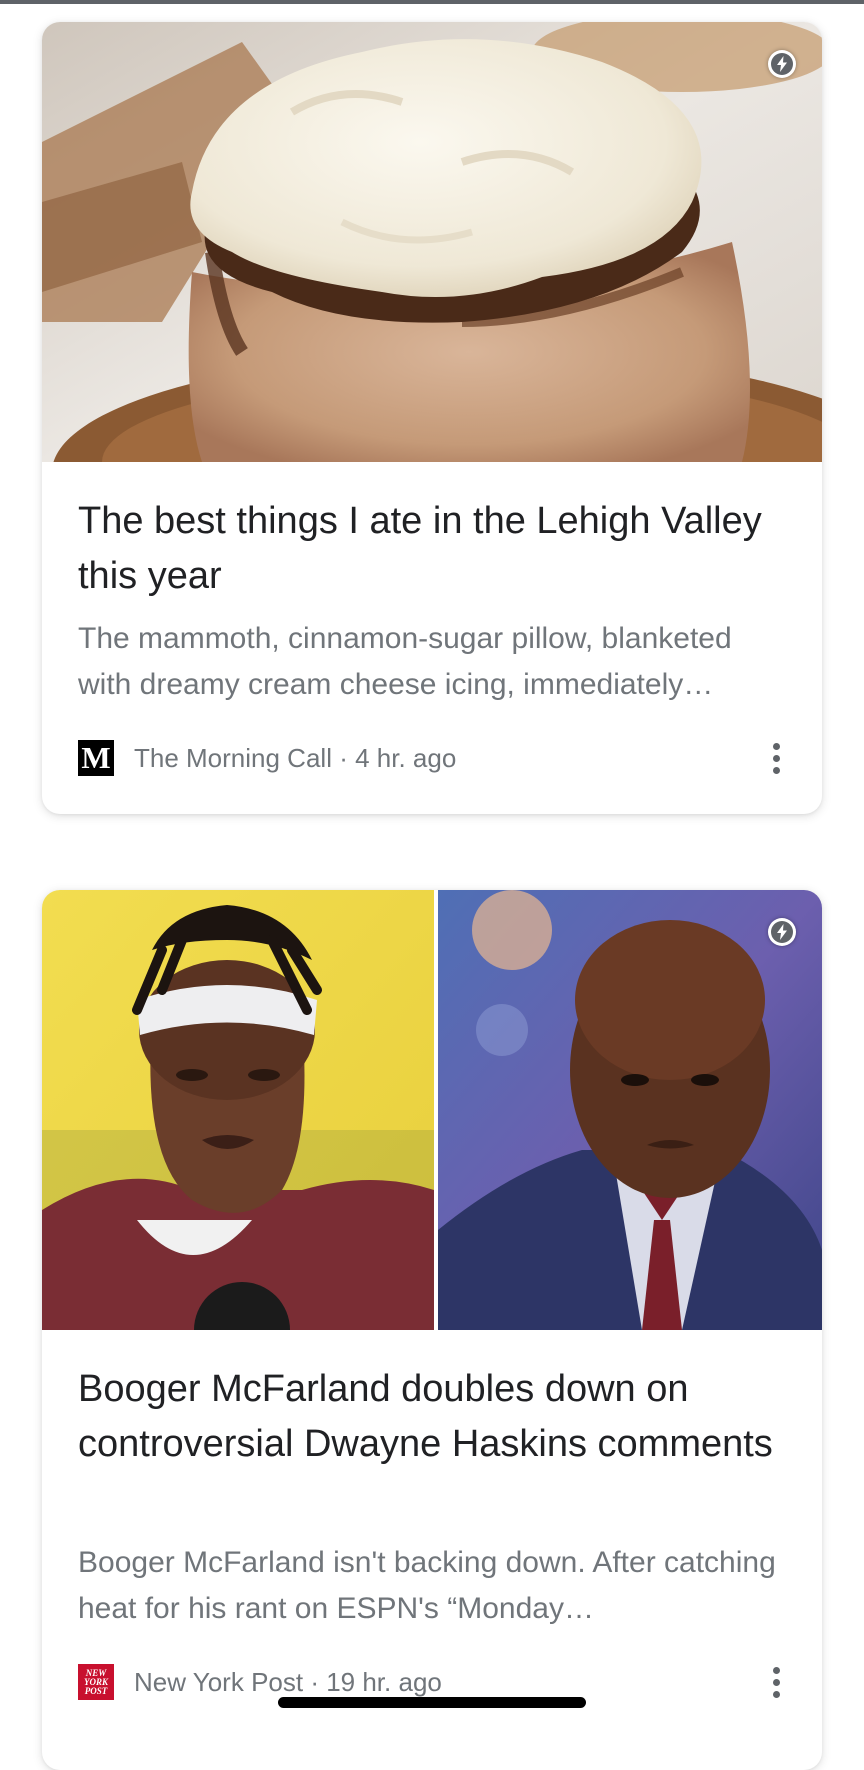  I want to click on article-source-row: NEW YORK POST New York Post · 19 hr. ago, so click(260, 1682).